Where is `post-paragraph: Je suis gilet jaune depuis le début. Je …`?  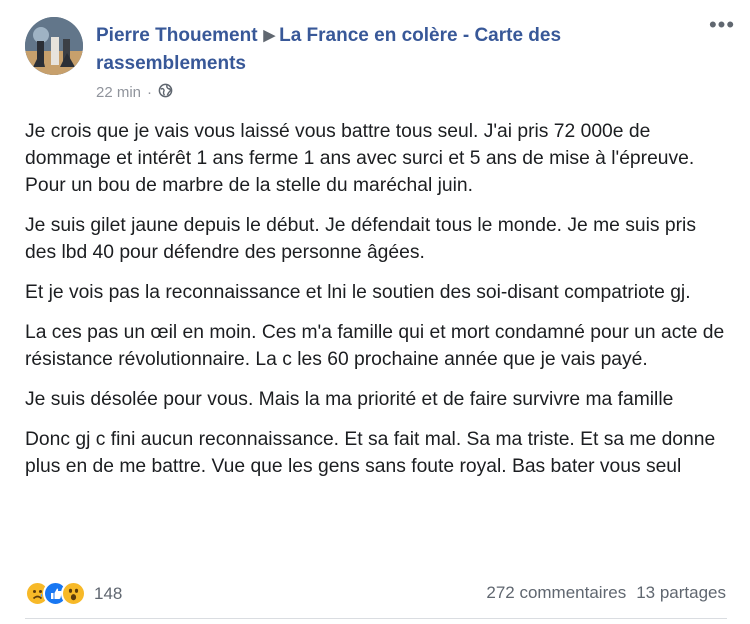 post-paragraph: Je suis gilet jaune depuis le début. Je … is located at coordinates (360, 239).